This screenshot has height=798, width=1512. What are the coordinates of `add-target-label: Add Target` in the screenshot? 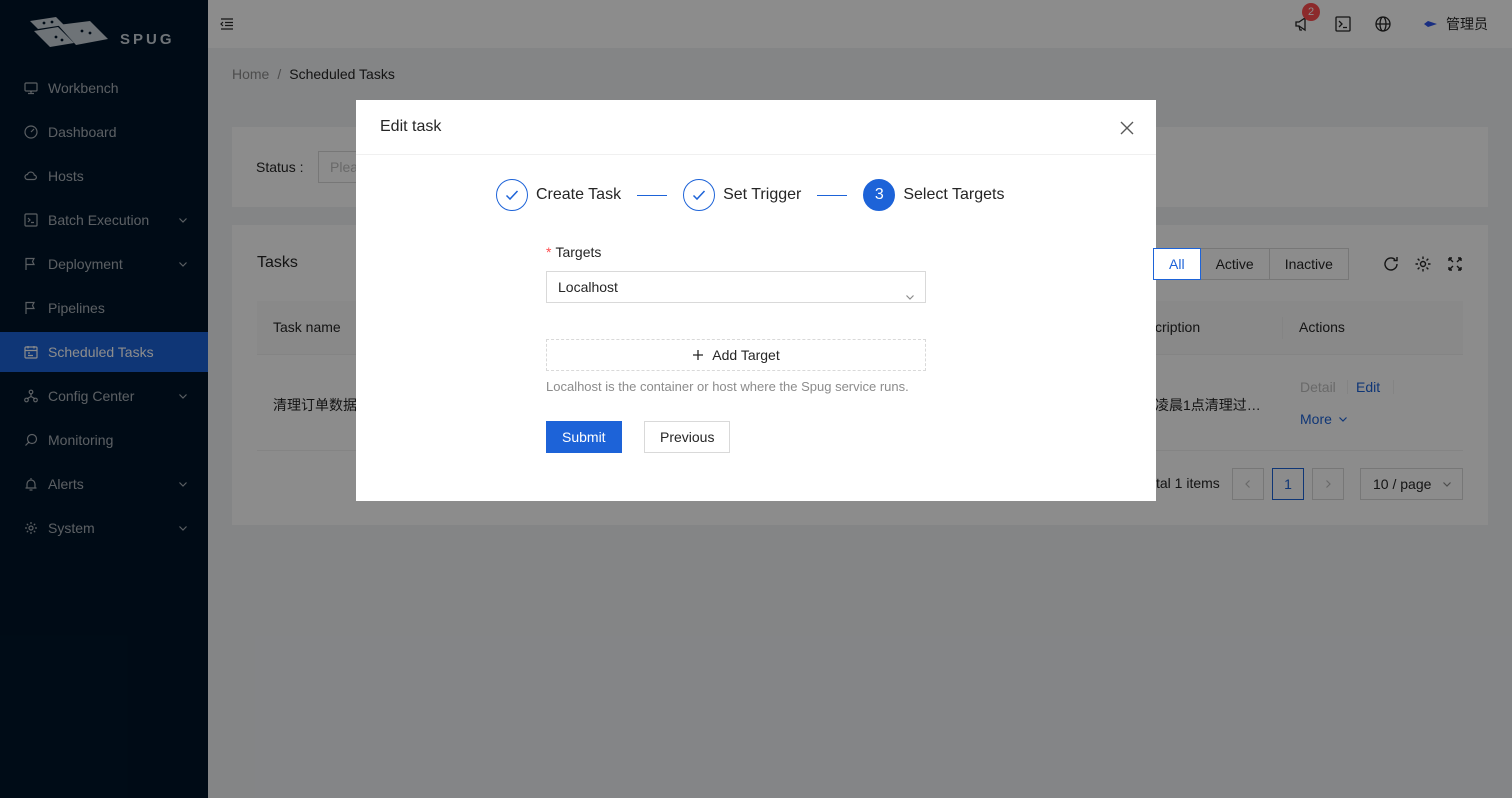 It's located at (746, 355).